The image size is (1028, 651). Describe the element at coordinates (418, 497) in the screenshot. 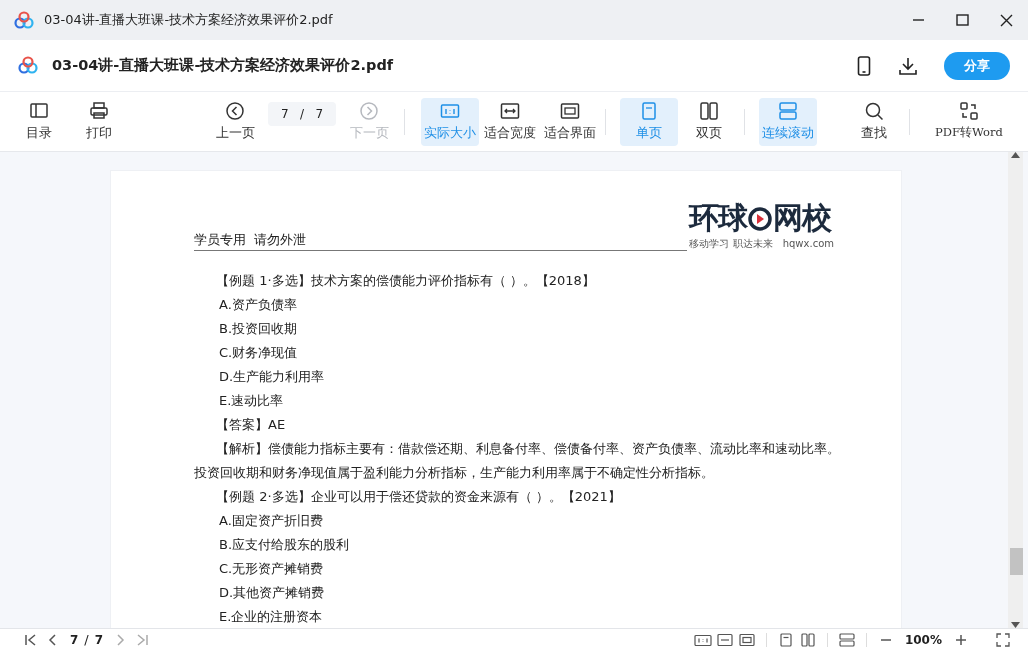

I see `question-text: 【例题 2·多选】企业可以用于偿还贷款的资金来源有（ ）。【2021】` at that location.